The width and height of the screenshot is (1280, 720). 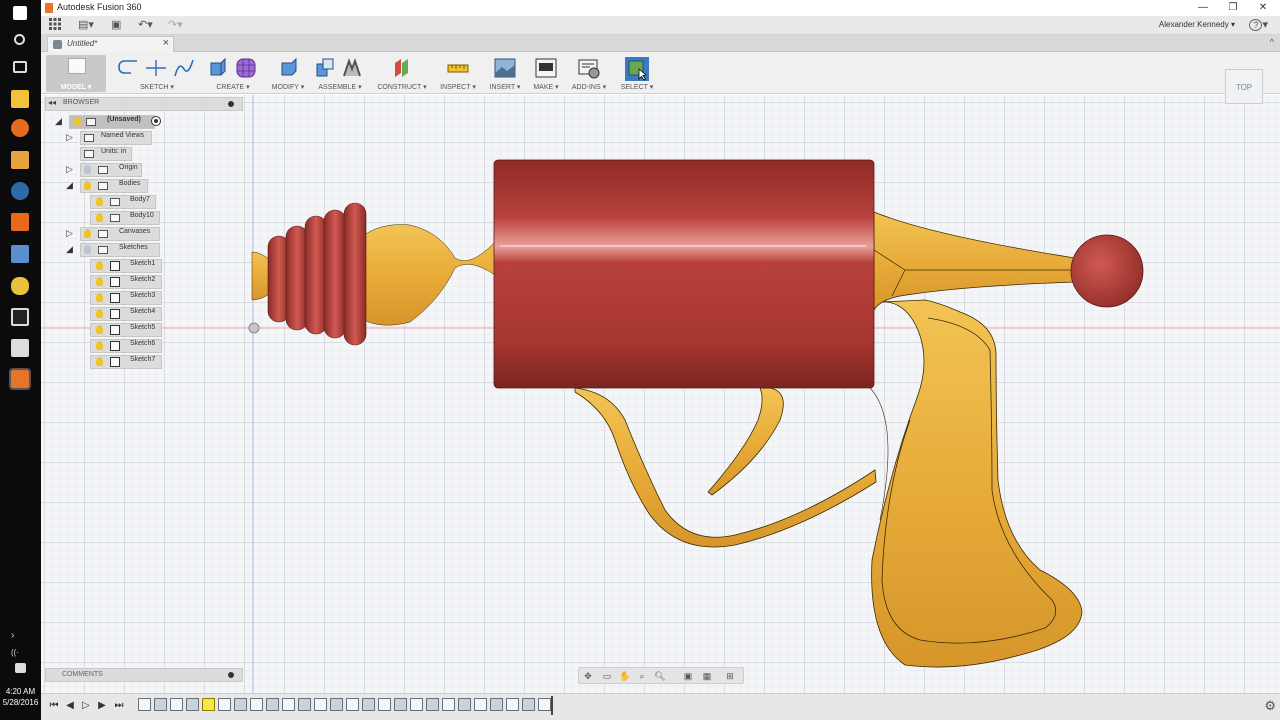 What do you see at coordinates (637, 69) in the screenshot?
I see `select-icon` at bounding box center [637, 69].